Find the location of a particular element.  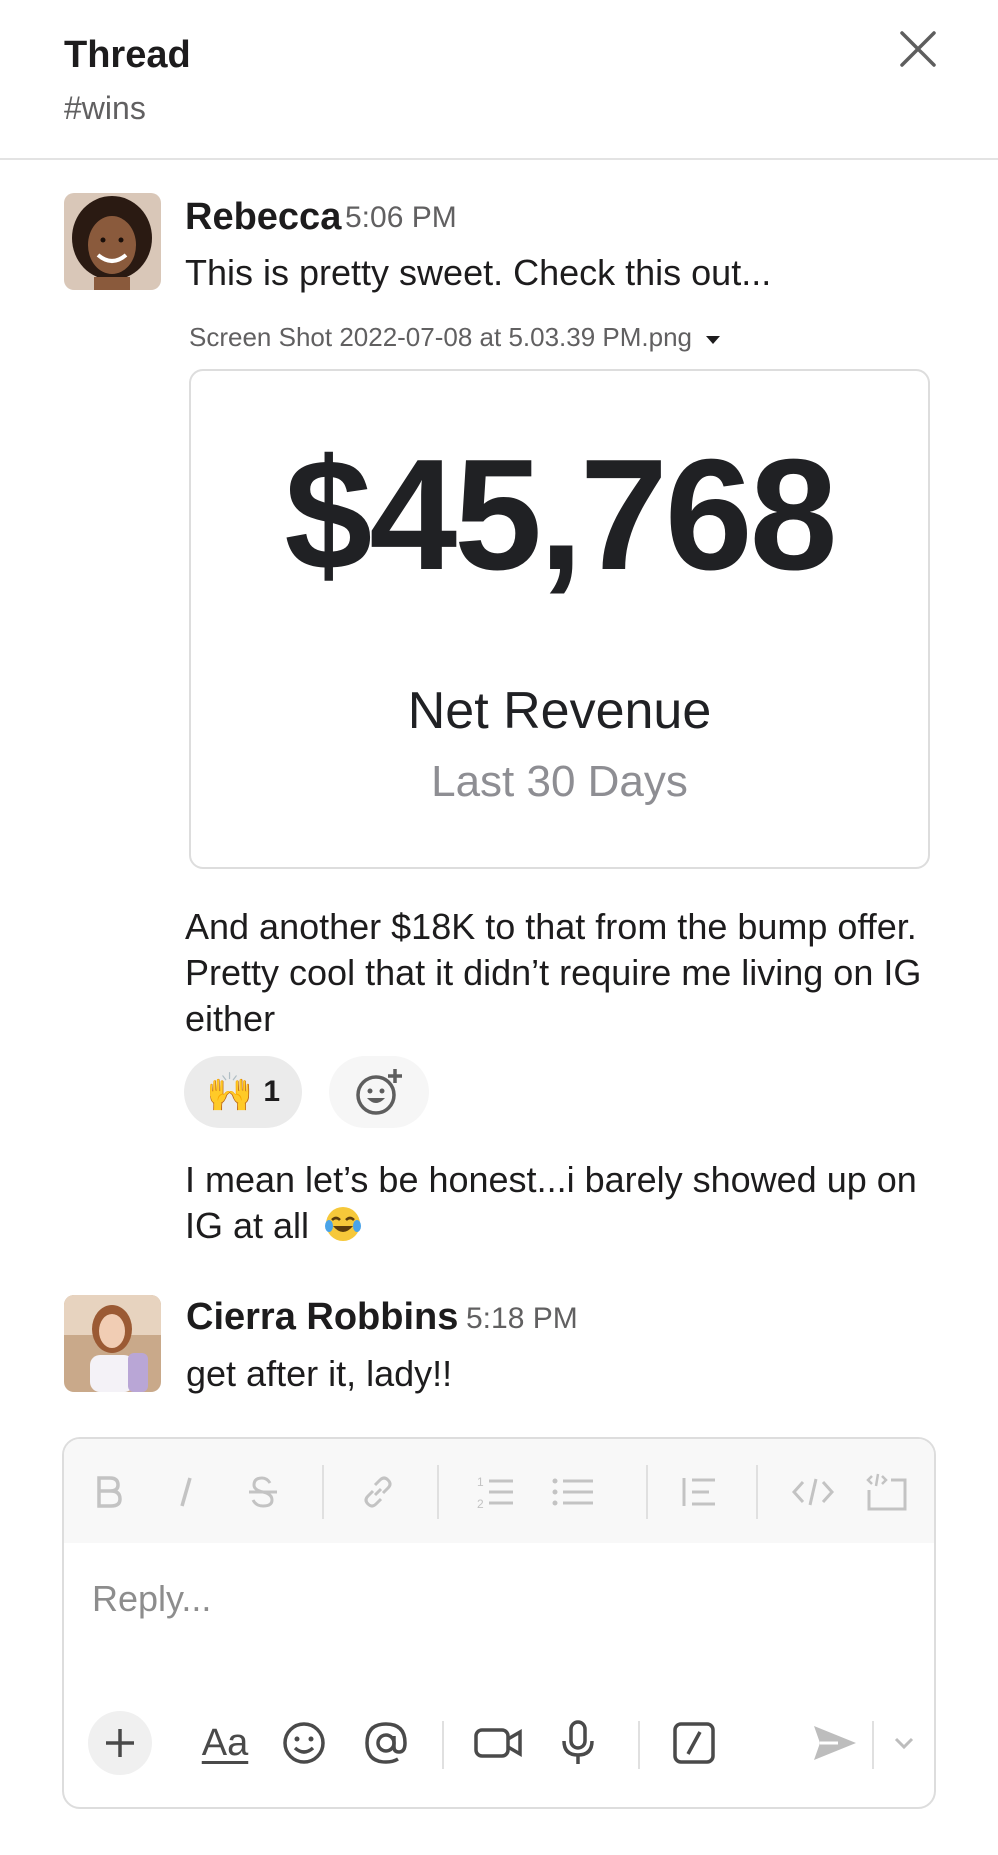

chevron-down-icon is located at coordinates (904, 1743).